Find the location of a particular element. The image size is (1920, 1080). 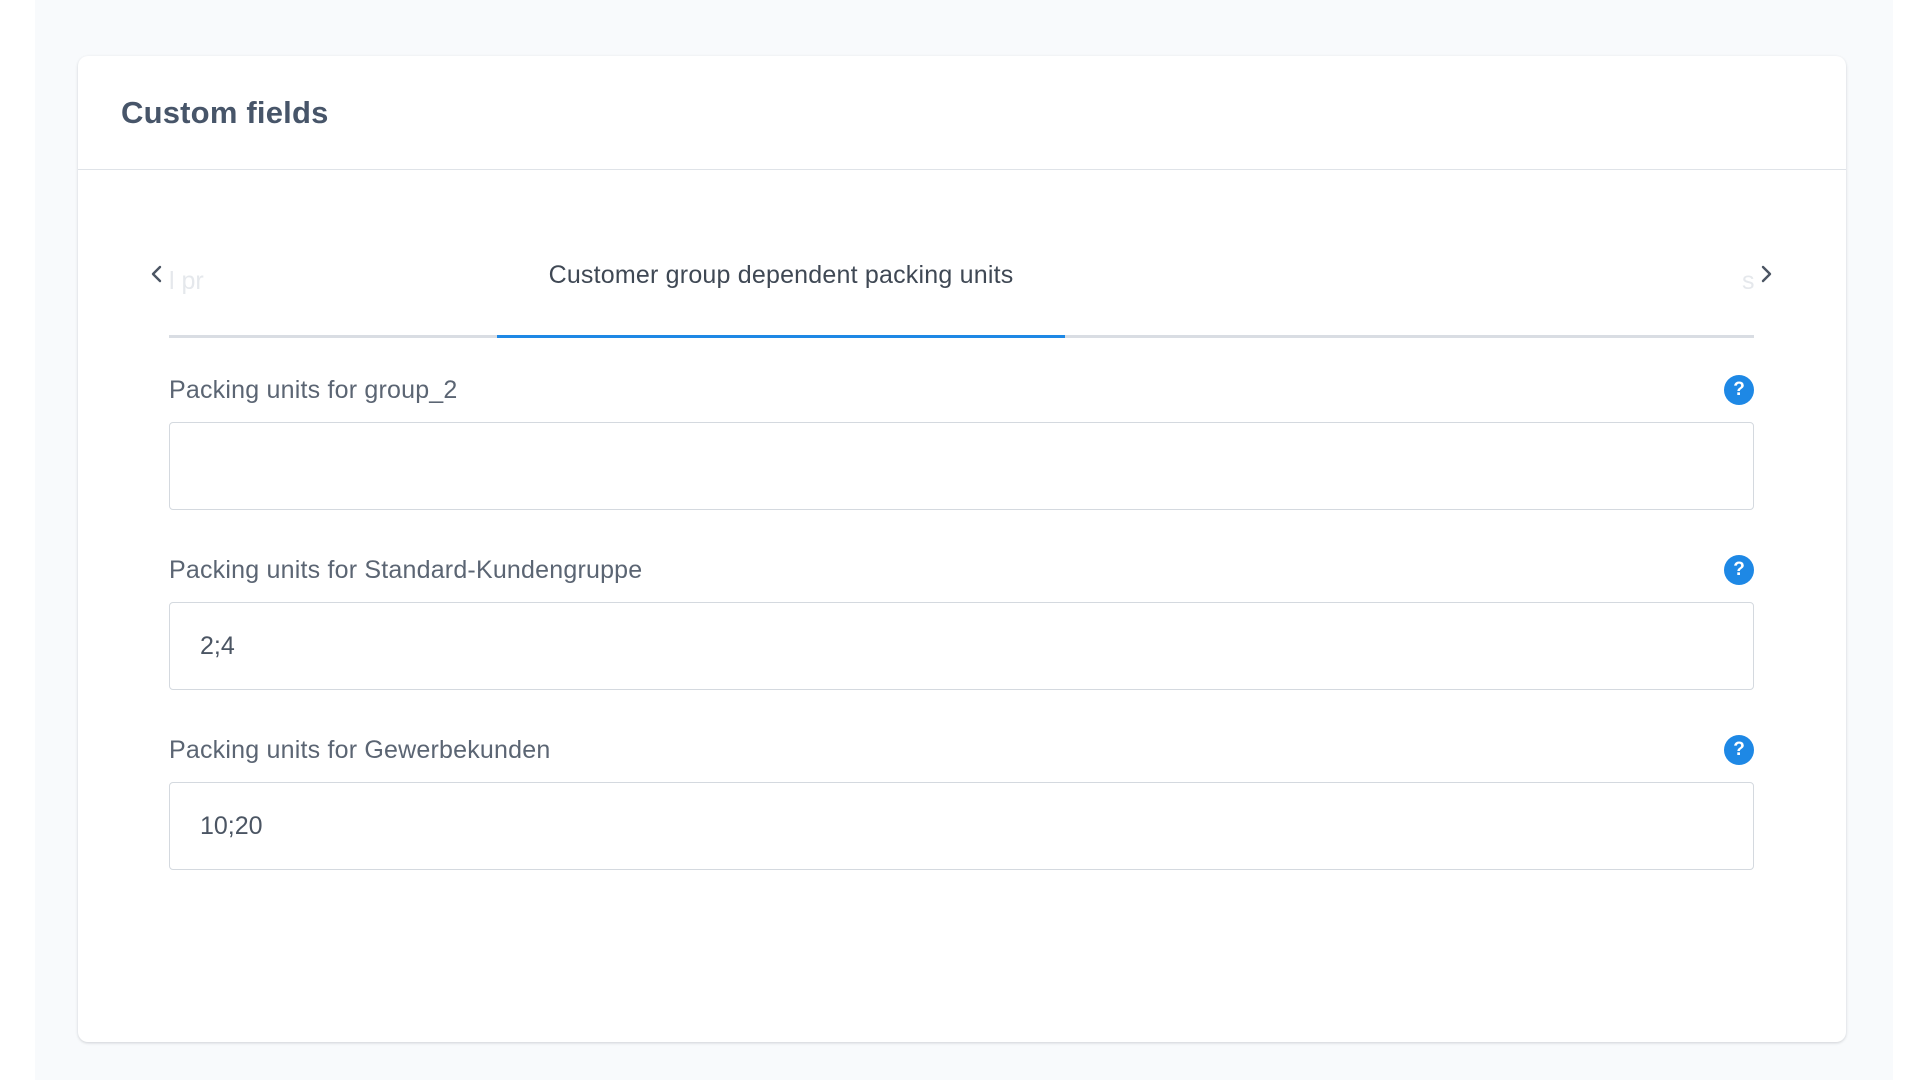

field-packing-units-group-2: Packing units for group_2 ? is located at coordinates (961, 441).